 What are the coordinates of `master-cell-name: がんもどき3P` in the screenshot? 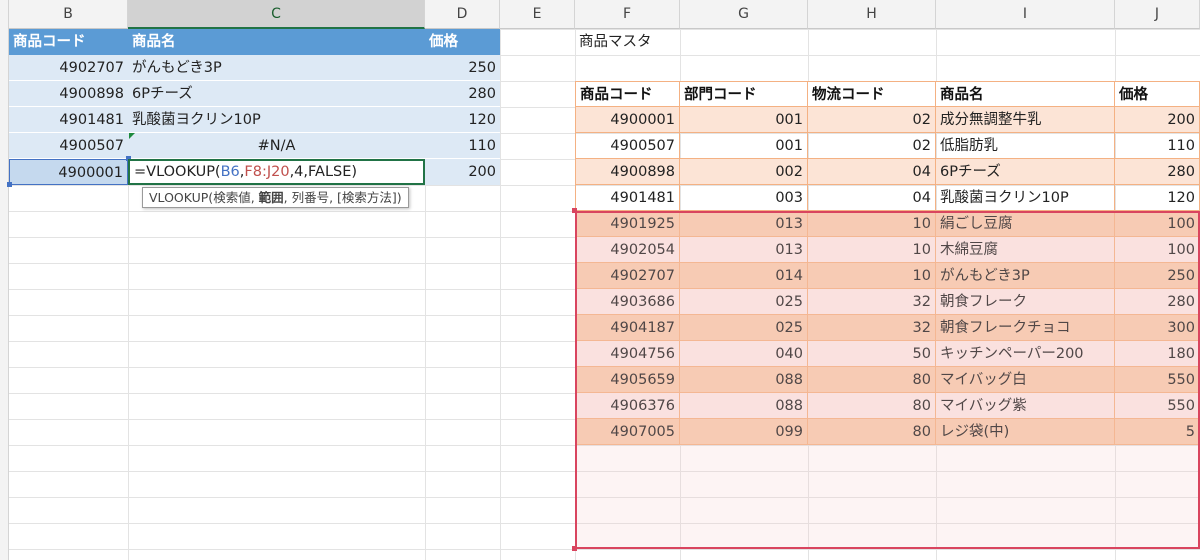 It's located at (1025, 276).